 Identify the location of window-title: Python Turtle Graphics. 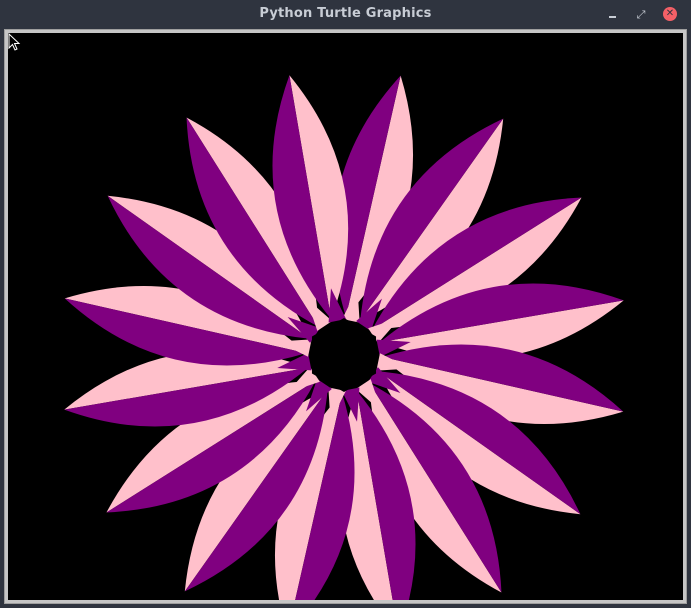
(345, 13).